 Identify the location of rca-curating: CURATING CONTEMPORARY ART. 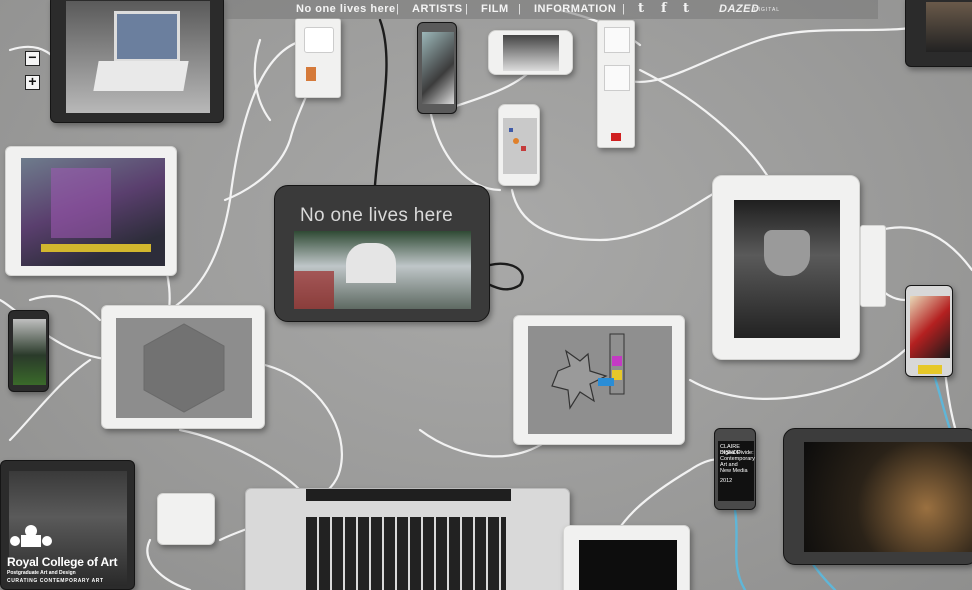
(55, 581).